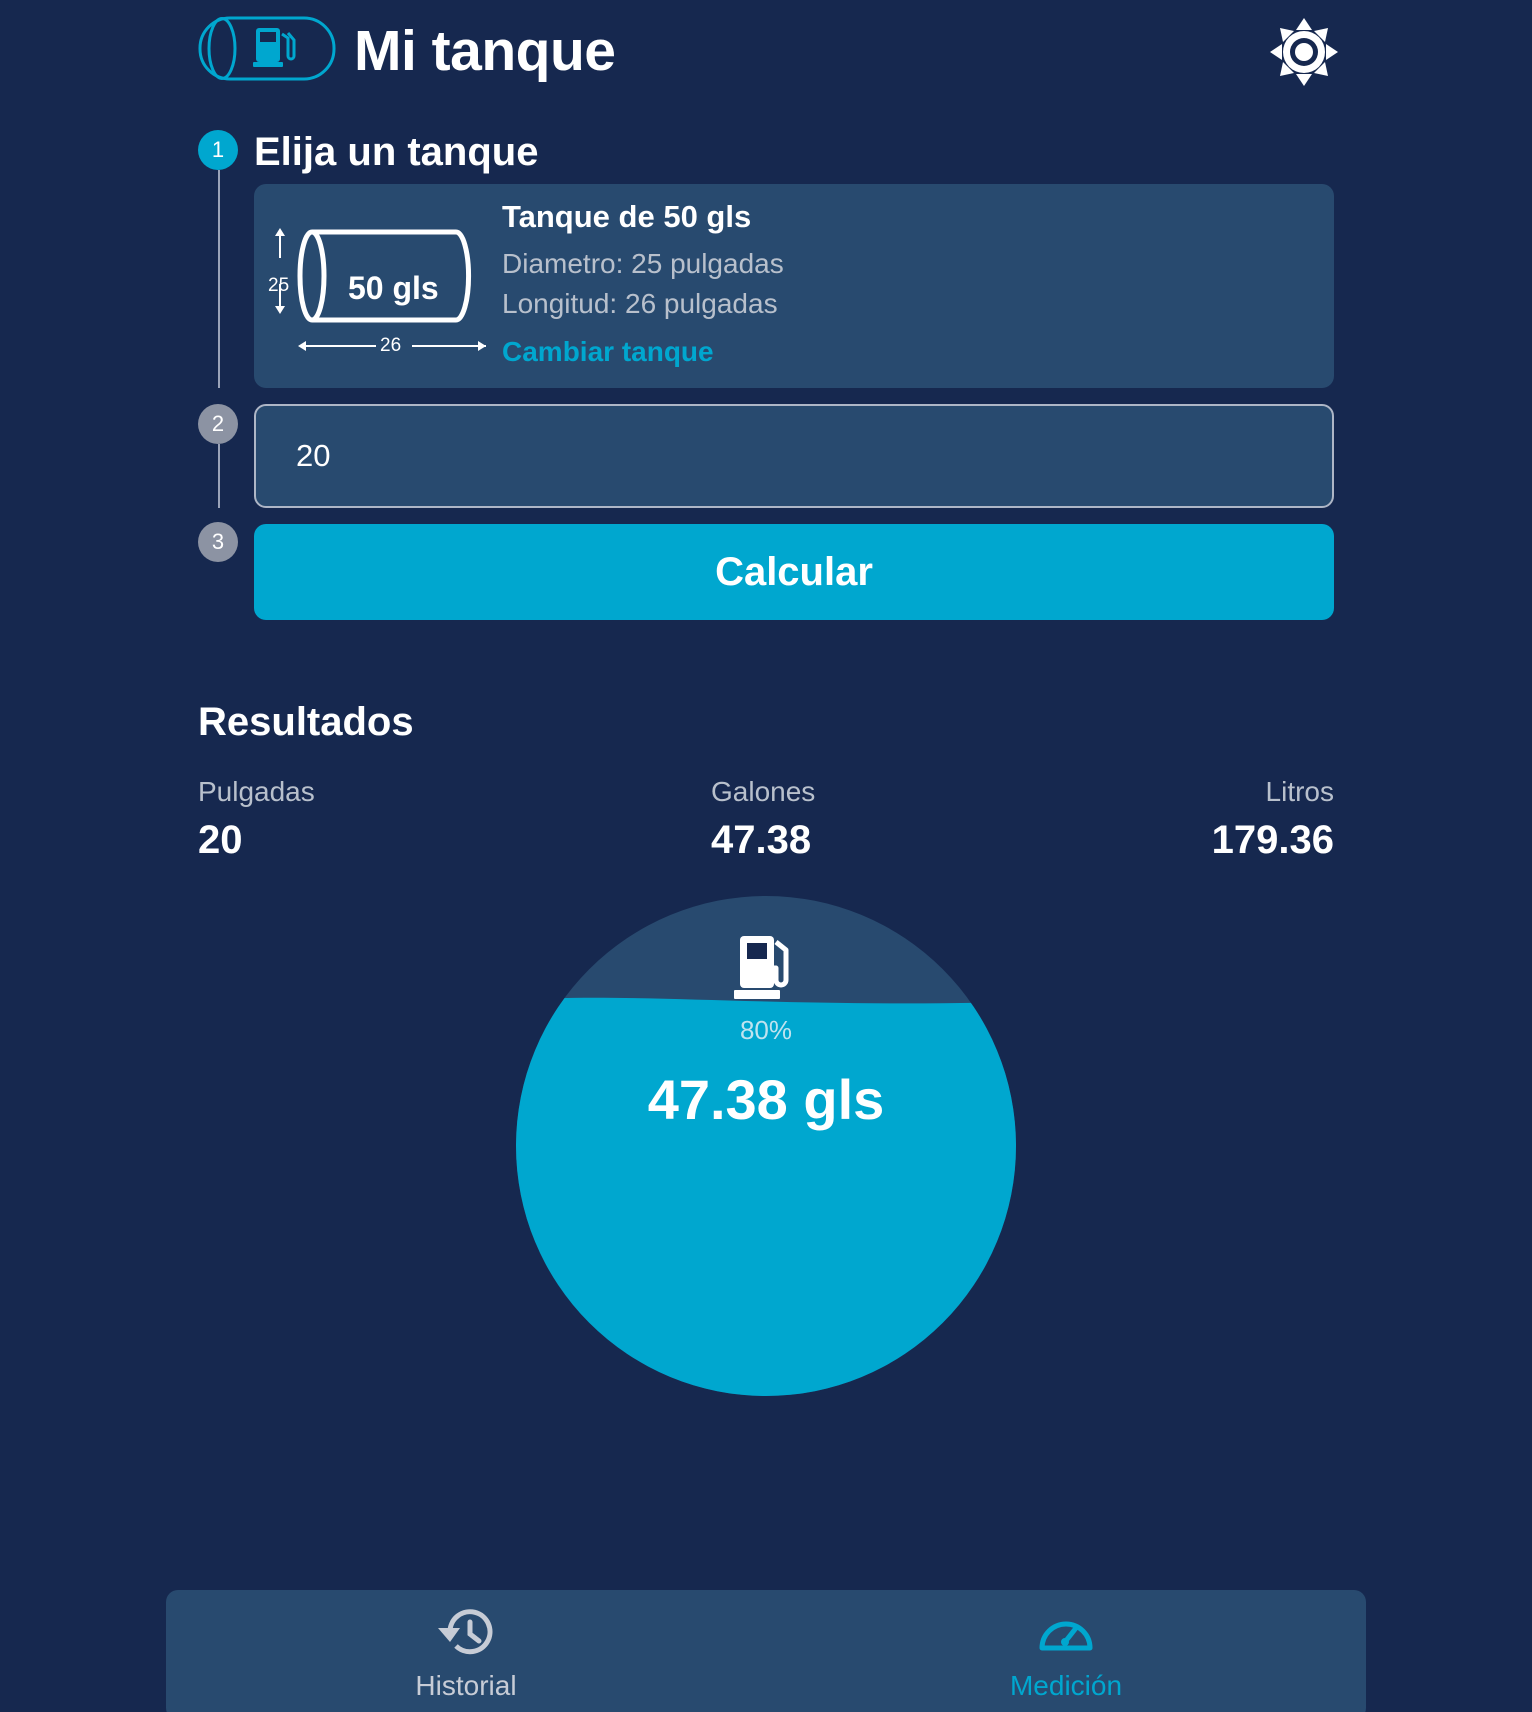 This screenshot has height=1712, width=1532. What do you see at coordinates (267, 48) in the screenshot?
I see `tank-fuel-logo-icon` at bounding box center [267, 48].